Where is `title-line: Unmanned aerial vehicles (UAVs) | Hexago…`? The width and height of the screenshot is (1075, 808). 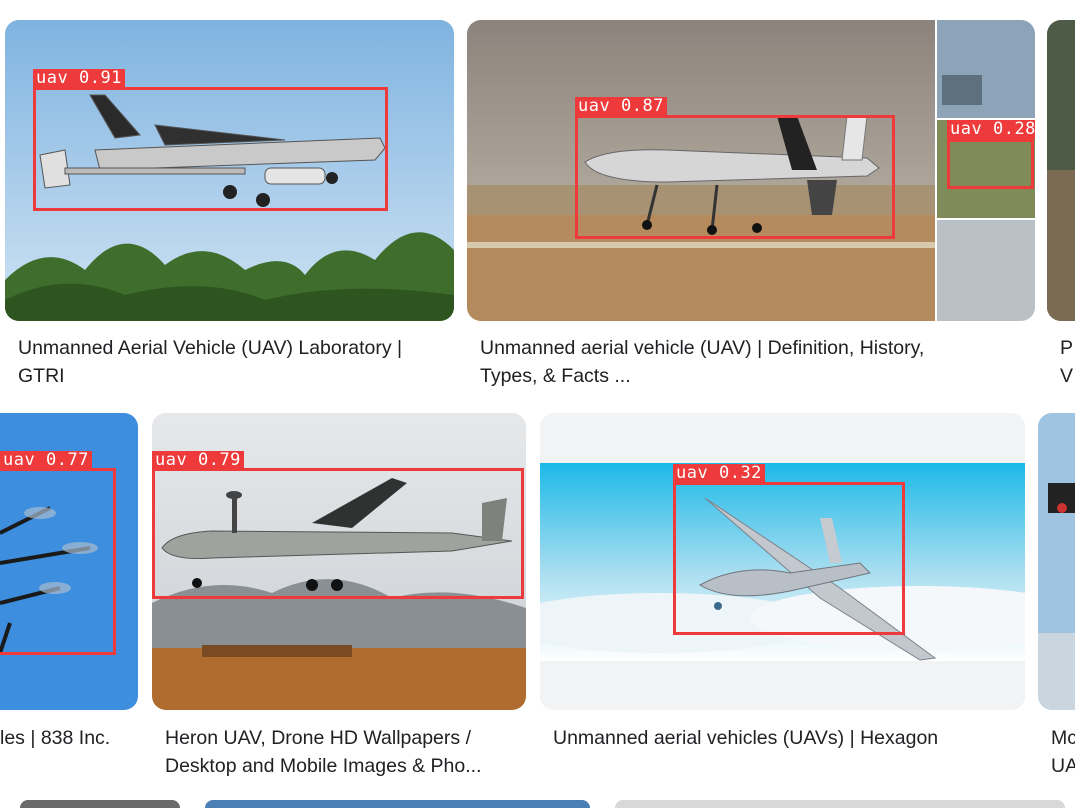
title-line: Unmanned aerial vehicles (UAVs) | Hexago… is located at coordinates (746, 738).